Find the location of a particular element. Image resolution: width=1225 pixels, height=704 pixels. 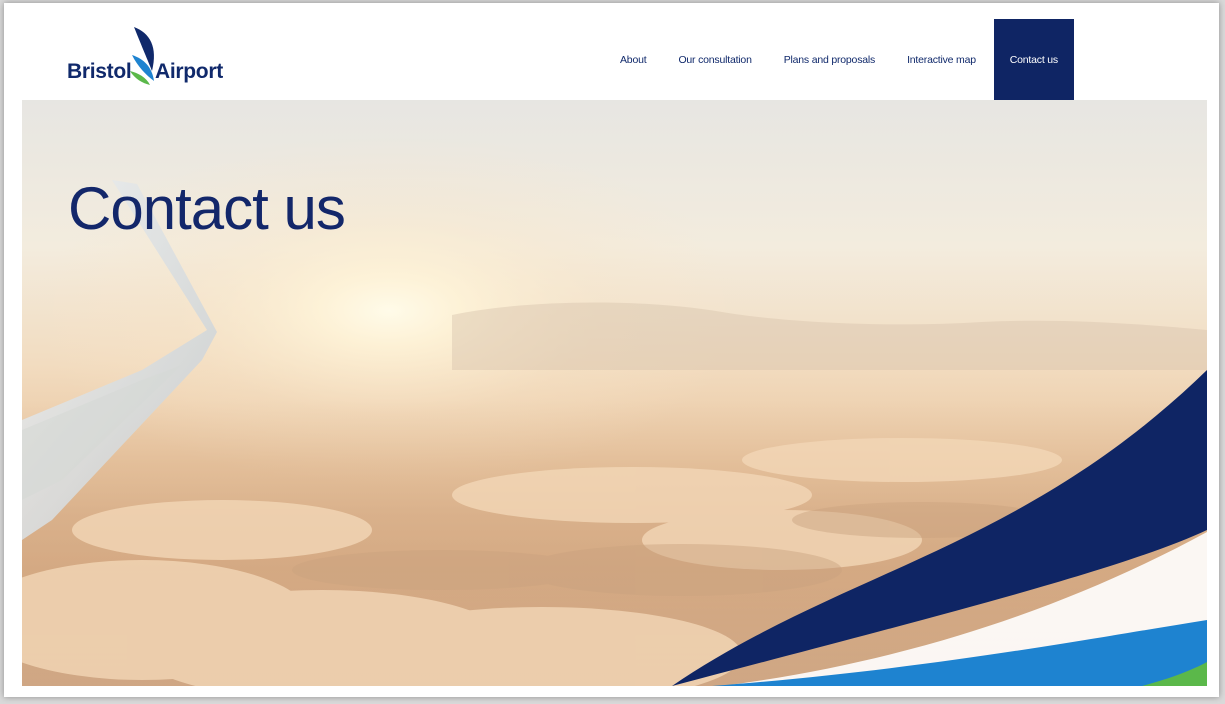

nav-item-plans-and-proposals: Plans and proposals is located at coordinates (829, 59).